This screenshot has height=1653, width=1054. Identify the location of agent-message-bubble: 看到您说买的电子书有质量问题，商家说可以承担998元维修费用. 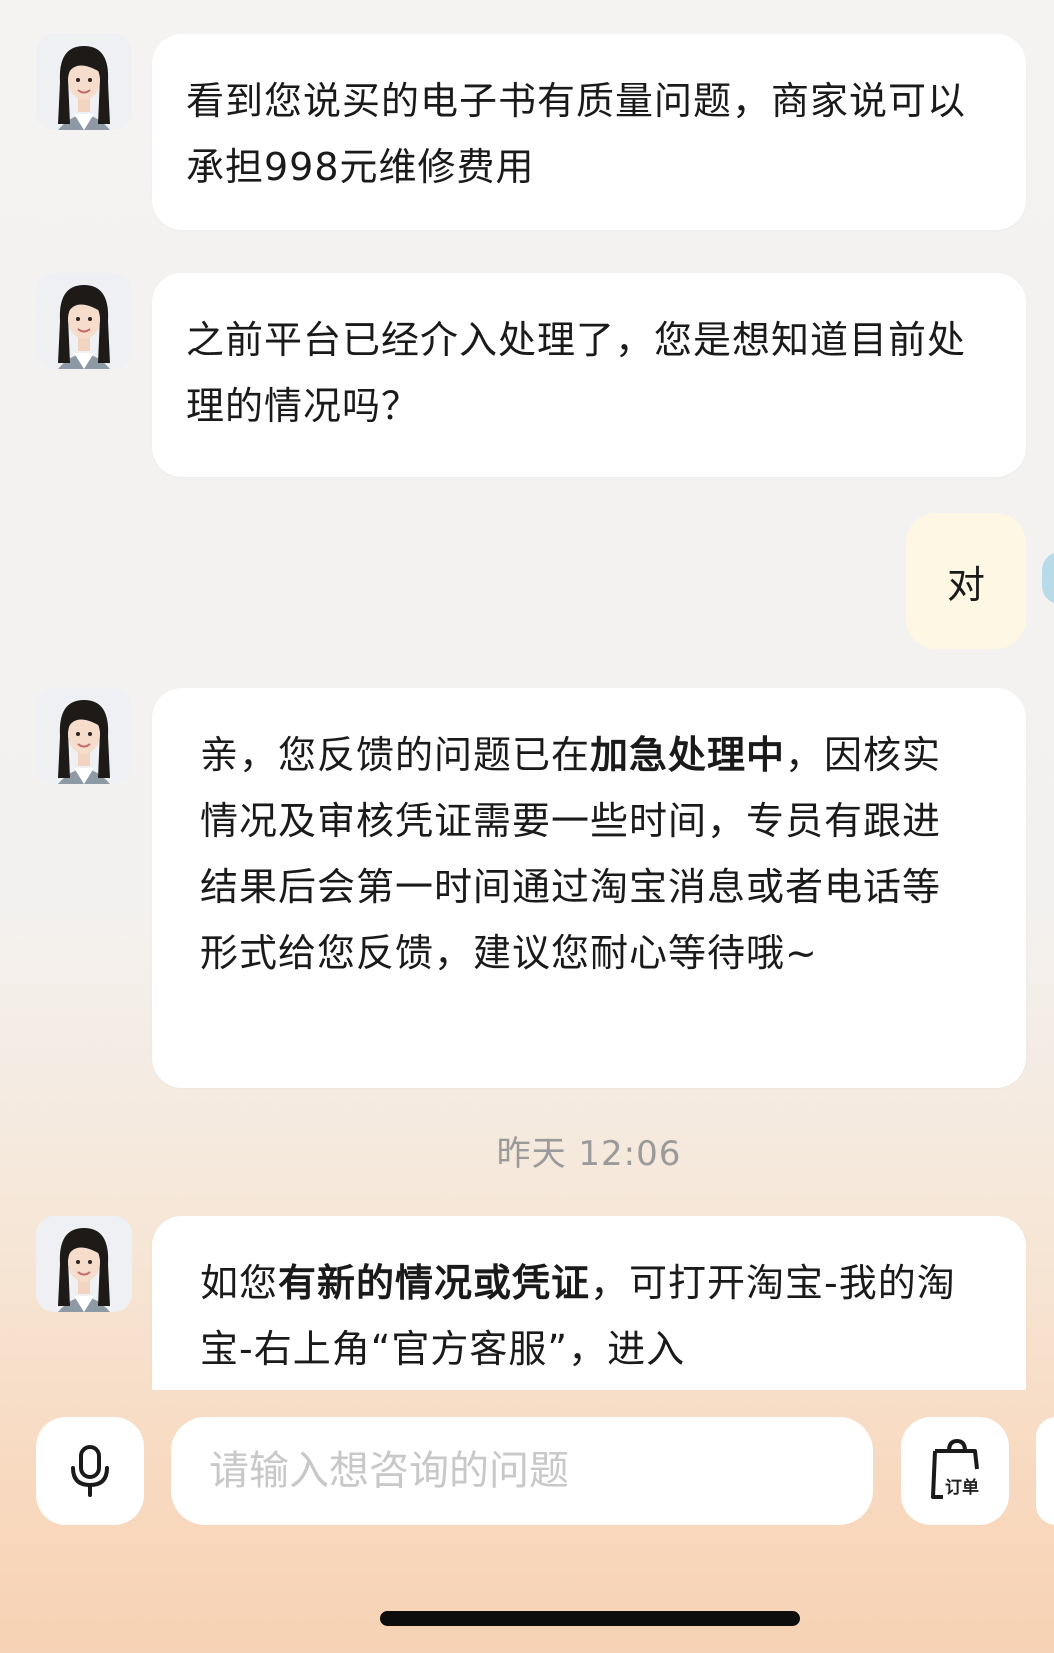
(589, 132).